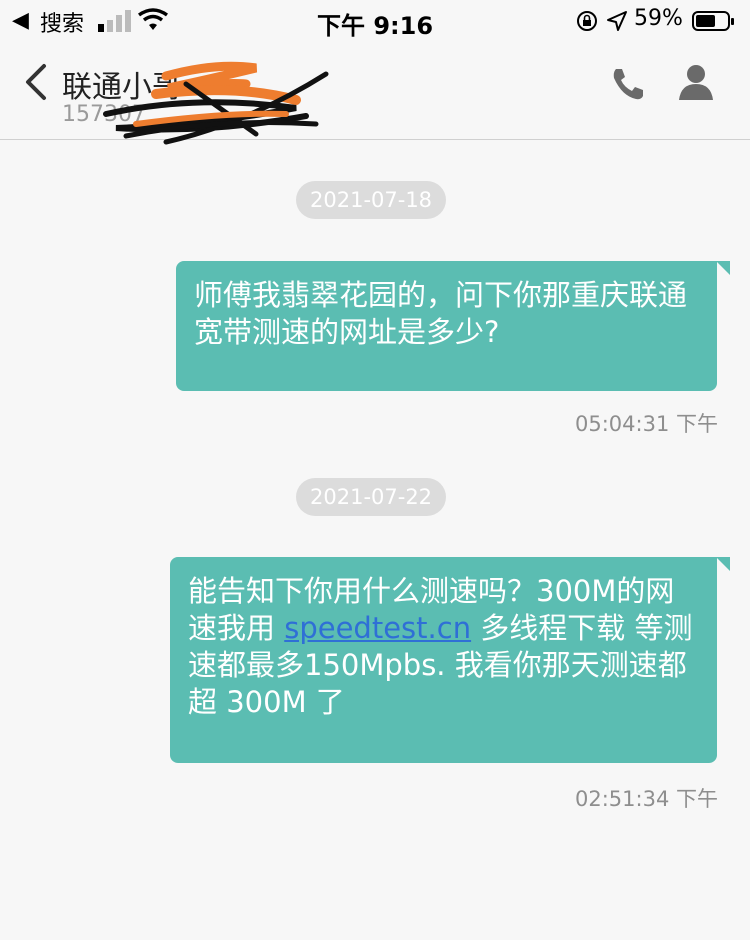  I want to click on date-separator: 2021-07-22, so click(371, 497).